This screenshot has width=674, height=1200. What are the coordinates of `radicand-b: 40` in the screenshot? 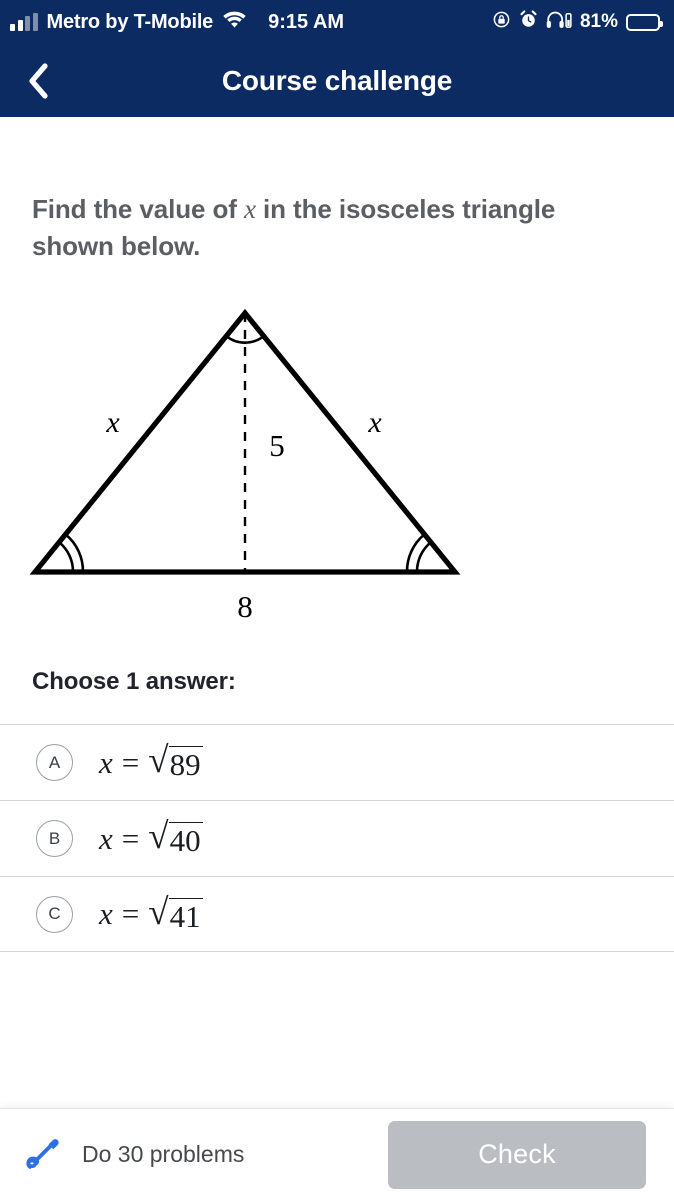 It's located at (185, 840).